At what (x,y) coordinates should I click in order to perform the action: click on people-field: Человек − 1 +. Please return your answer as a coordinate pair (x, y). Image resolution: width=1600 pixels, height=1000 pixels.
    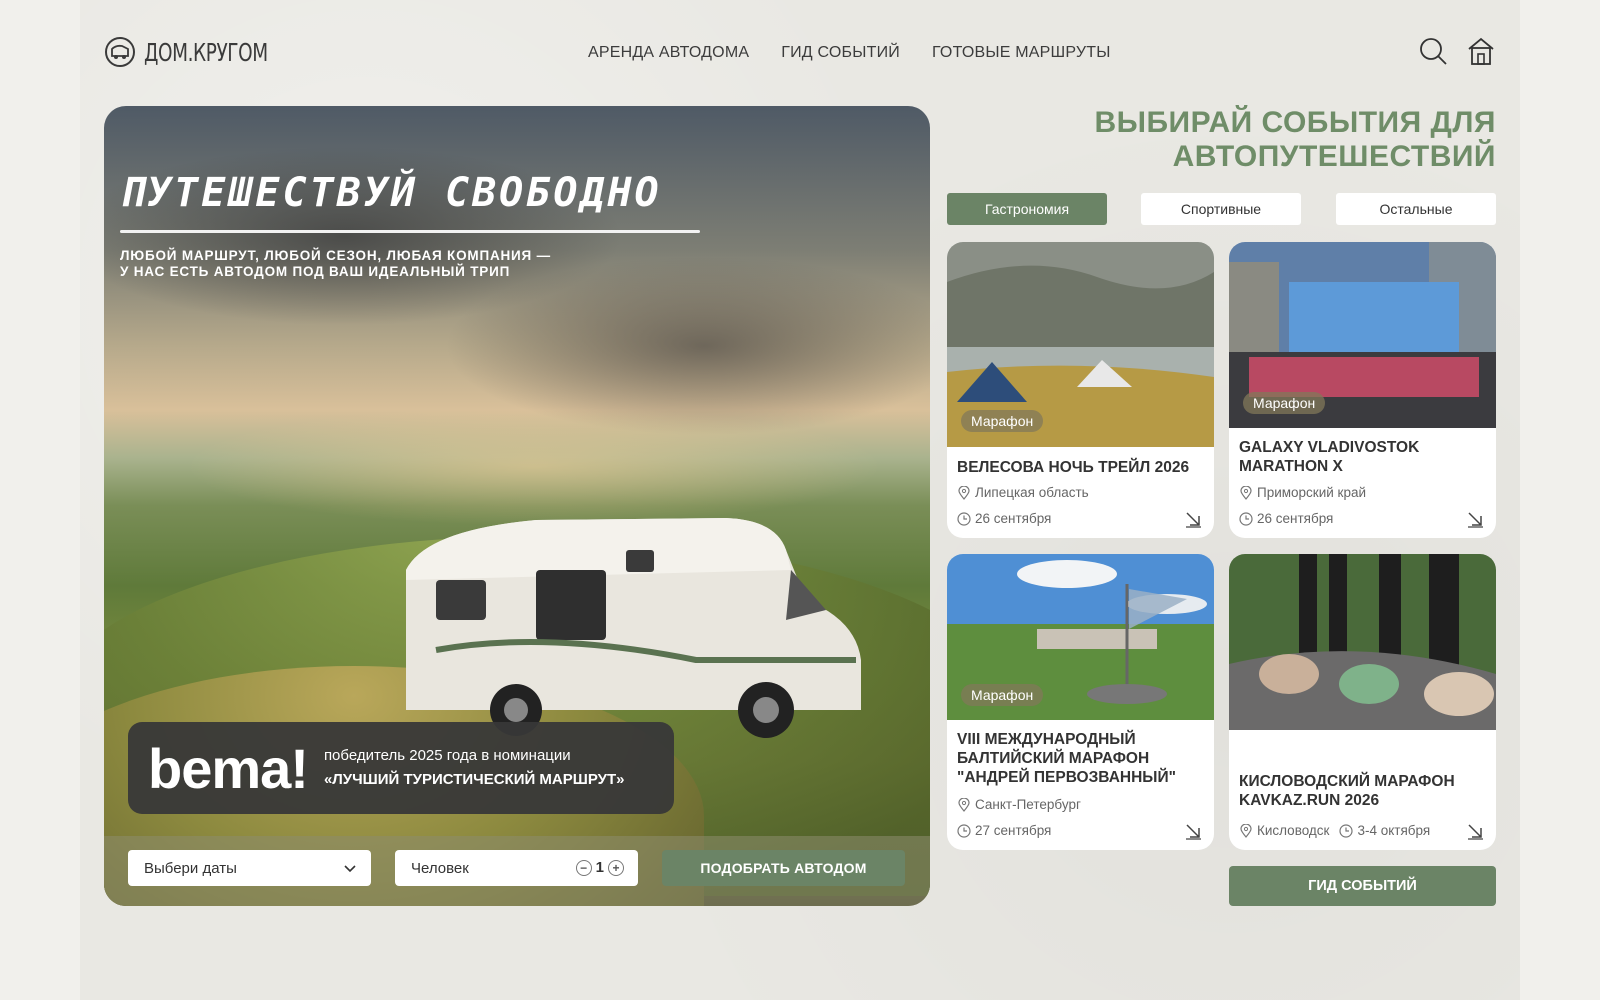
    Looking at the image, I should click on (516, 868).